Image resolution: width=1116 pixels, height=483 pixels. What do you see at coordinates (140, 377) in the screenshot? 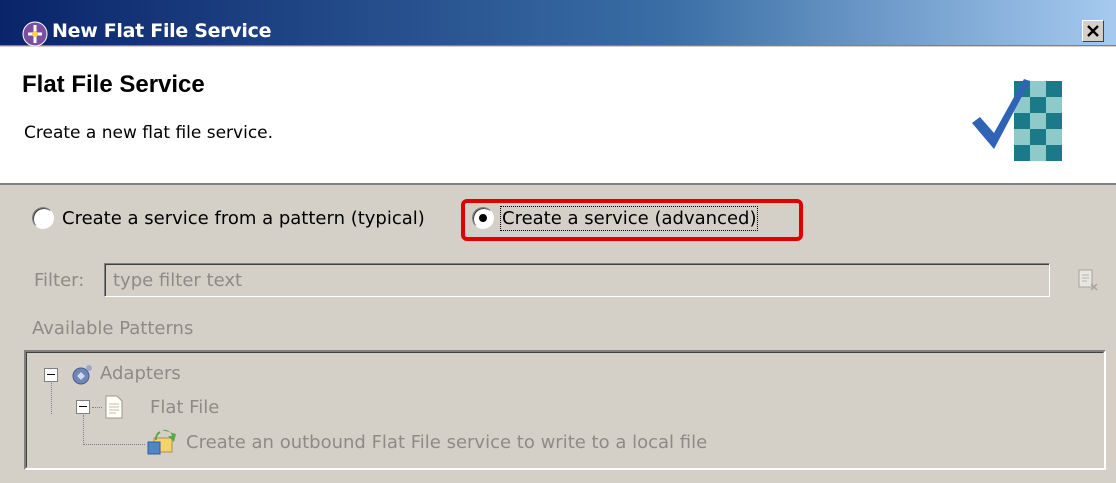
I see `tree-item-adapters: Adapters` at bounding box center [140, 377].